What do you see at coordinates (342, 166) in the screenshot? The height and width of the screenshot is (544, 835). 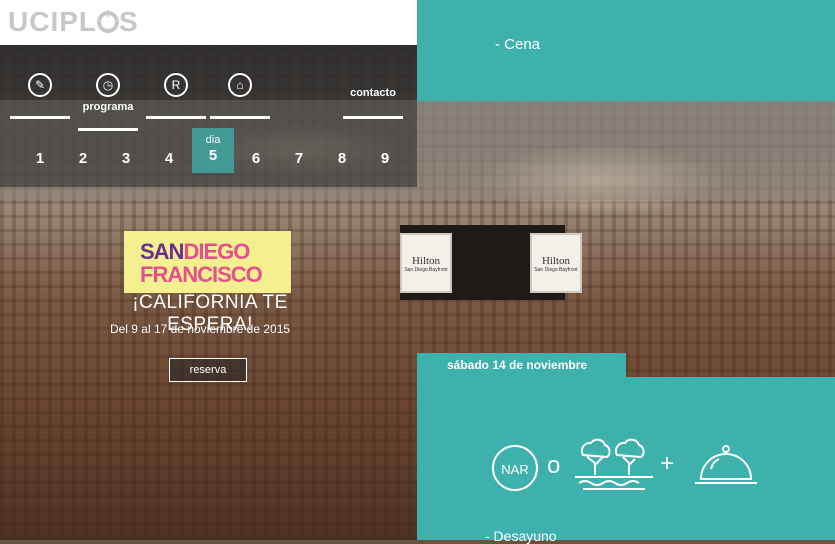 I see `day-8: 8` at bounding box center [342, 166].